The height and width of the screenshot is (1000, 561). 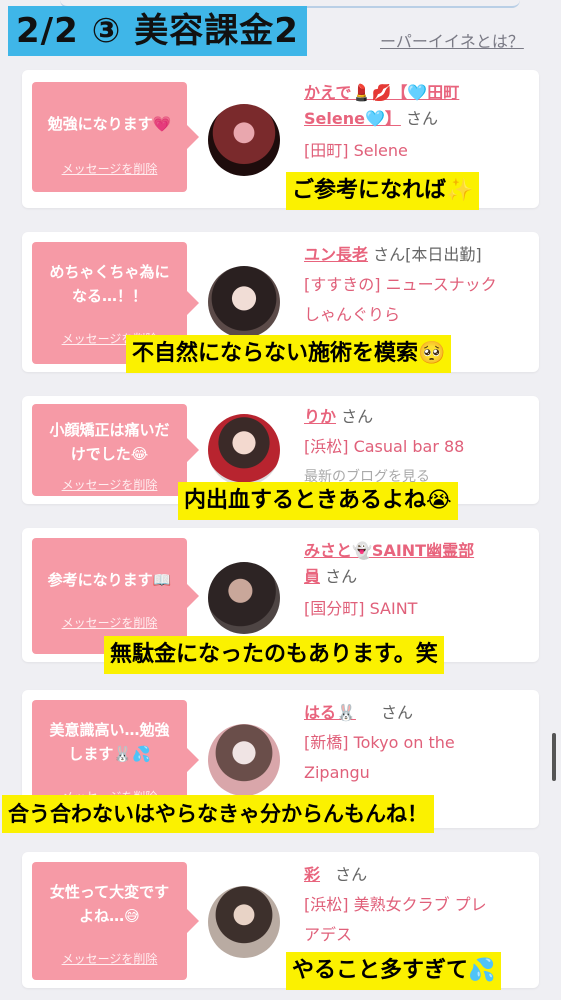 I want to click on message-bubble: 女性って大変です よね…😅 メッセージを削除, so click(x=115, y=921).